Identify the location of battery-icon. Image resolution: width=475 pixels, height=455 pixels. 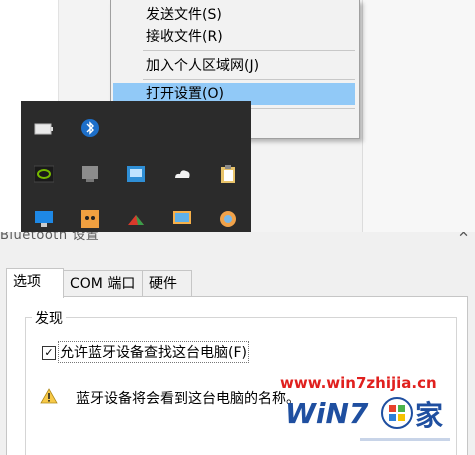
(44, 129).